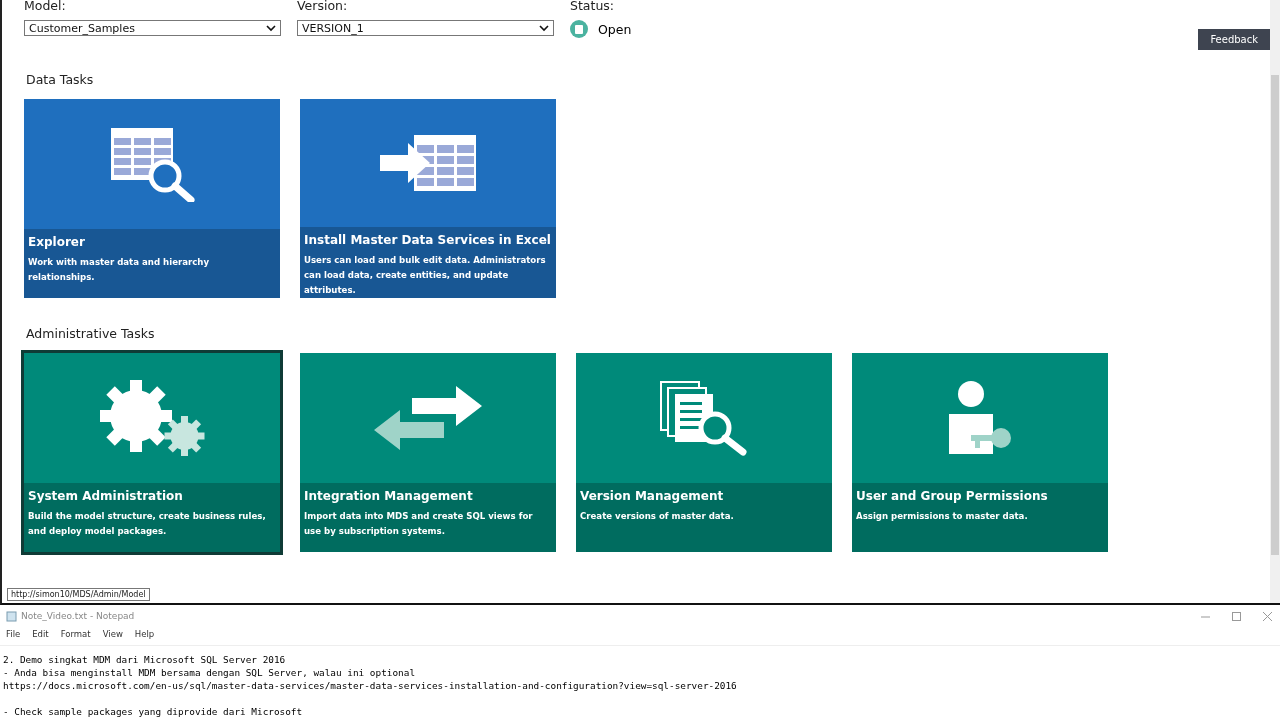 This screenshot has height=720, width=1280. Describe the element at coordinates (78, 616) in the screenshot. I see `window-title: Note_Video.txt - Notepad` at that location.